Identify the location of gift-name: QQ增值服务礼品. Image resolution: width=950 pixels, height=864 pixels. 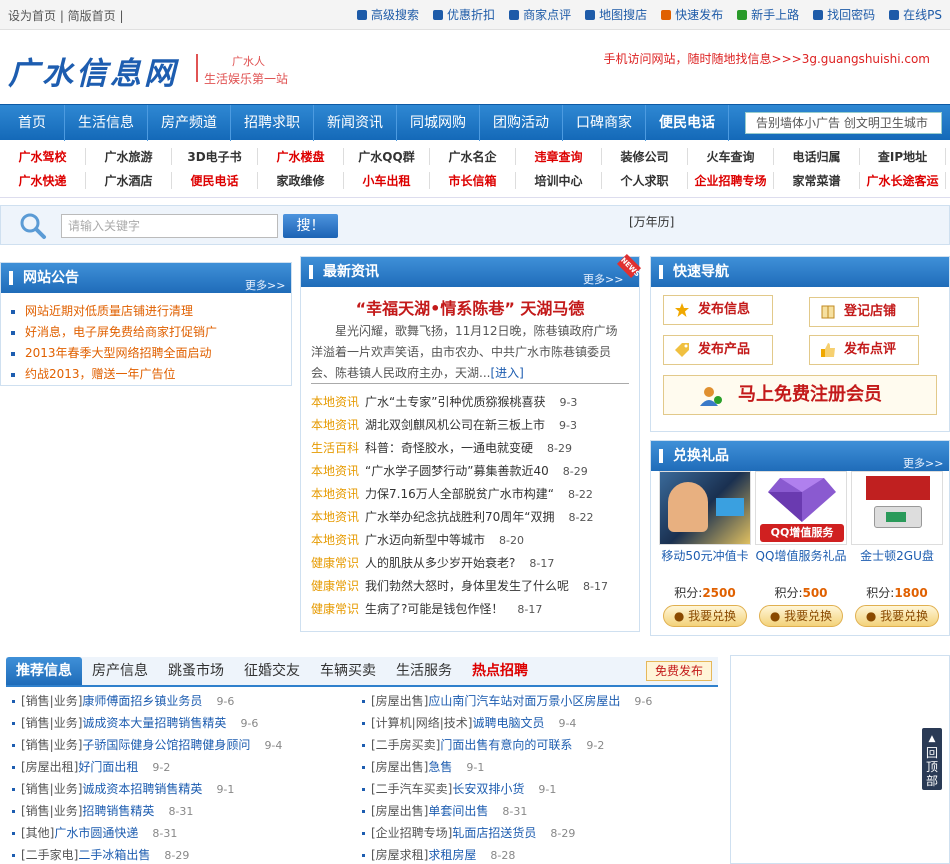
(801, 555).